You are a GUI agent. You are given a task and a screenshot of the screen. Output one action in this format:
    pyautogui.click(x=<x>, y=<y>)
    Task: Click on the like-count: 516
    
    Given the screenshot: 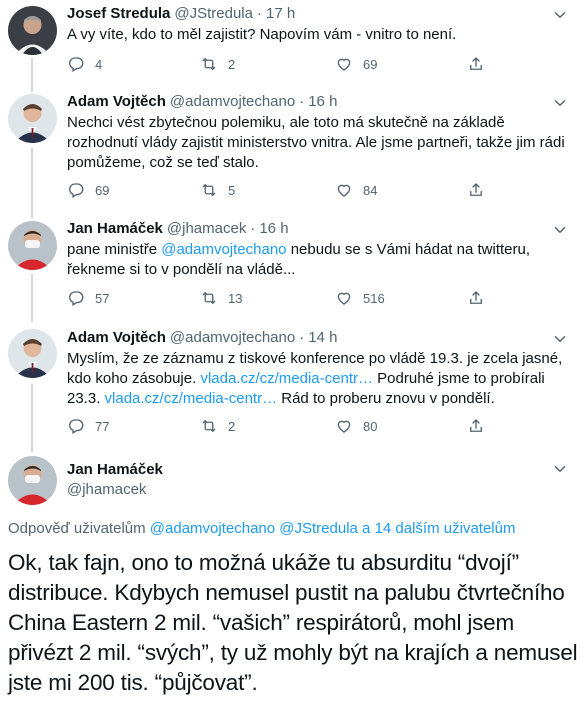 What is the action you would take?
    pyautogui.click(x=374, y=298)
    